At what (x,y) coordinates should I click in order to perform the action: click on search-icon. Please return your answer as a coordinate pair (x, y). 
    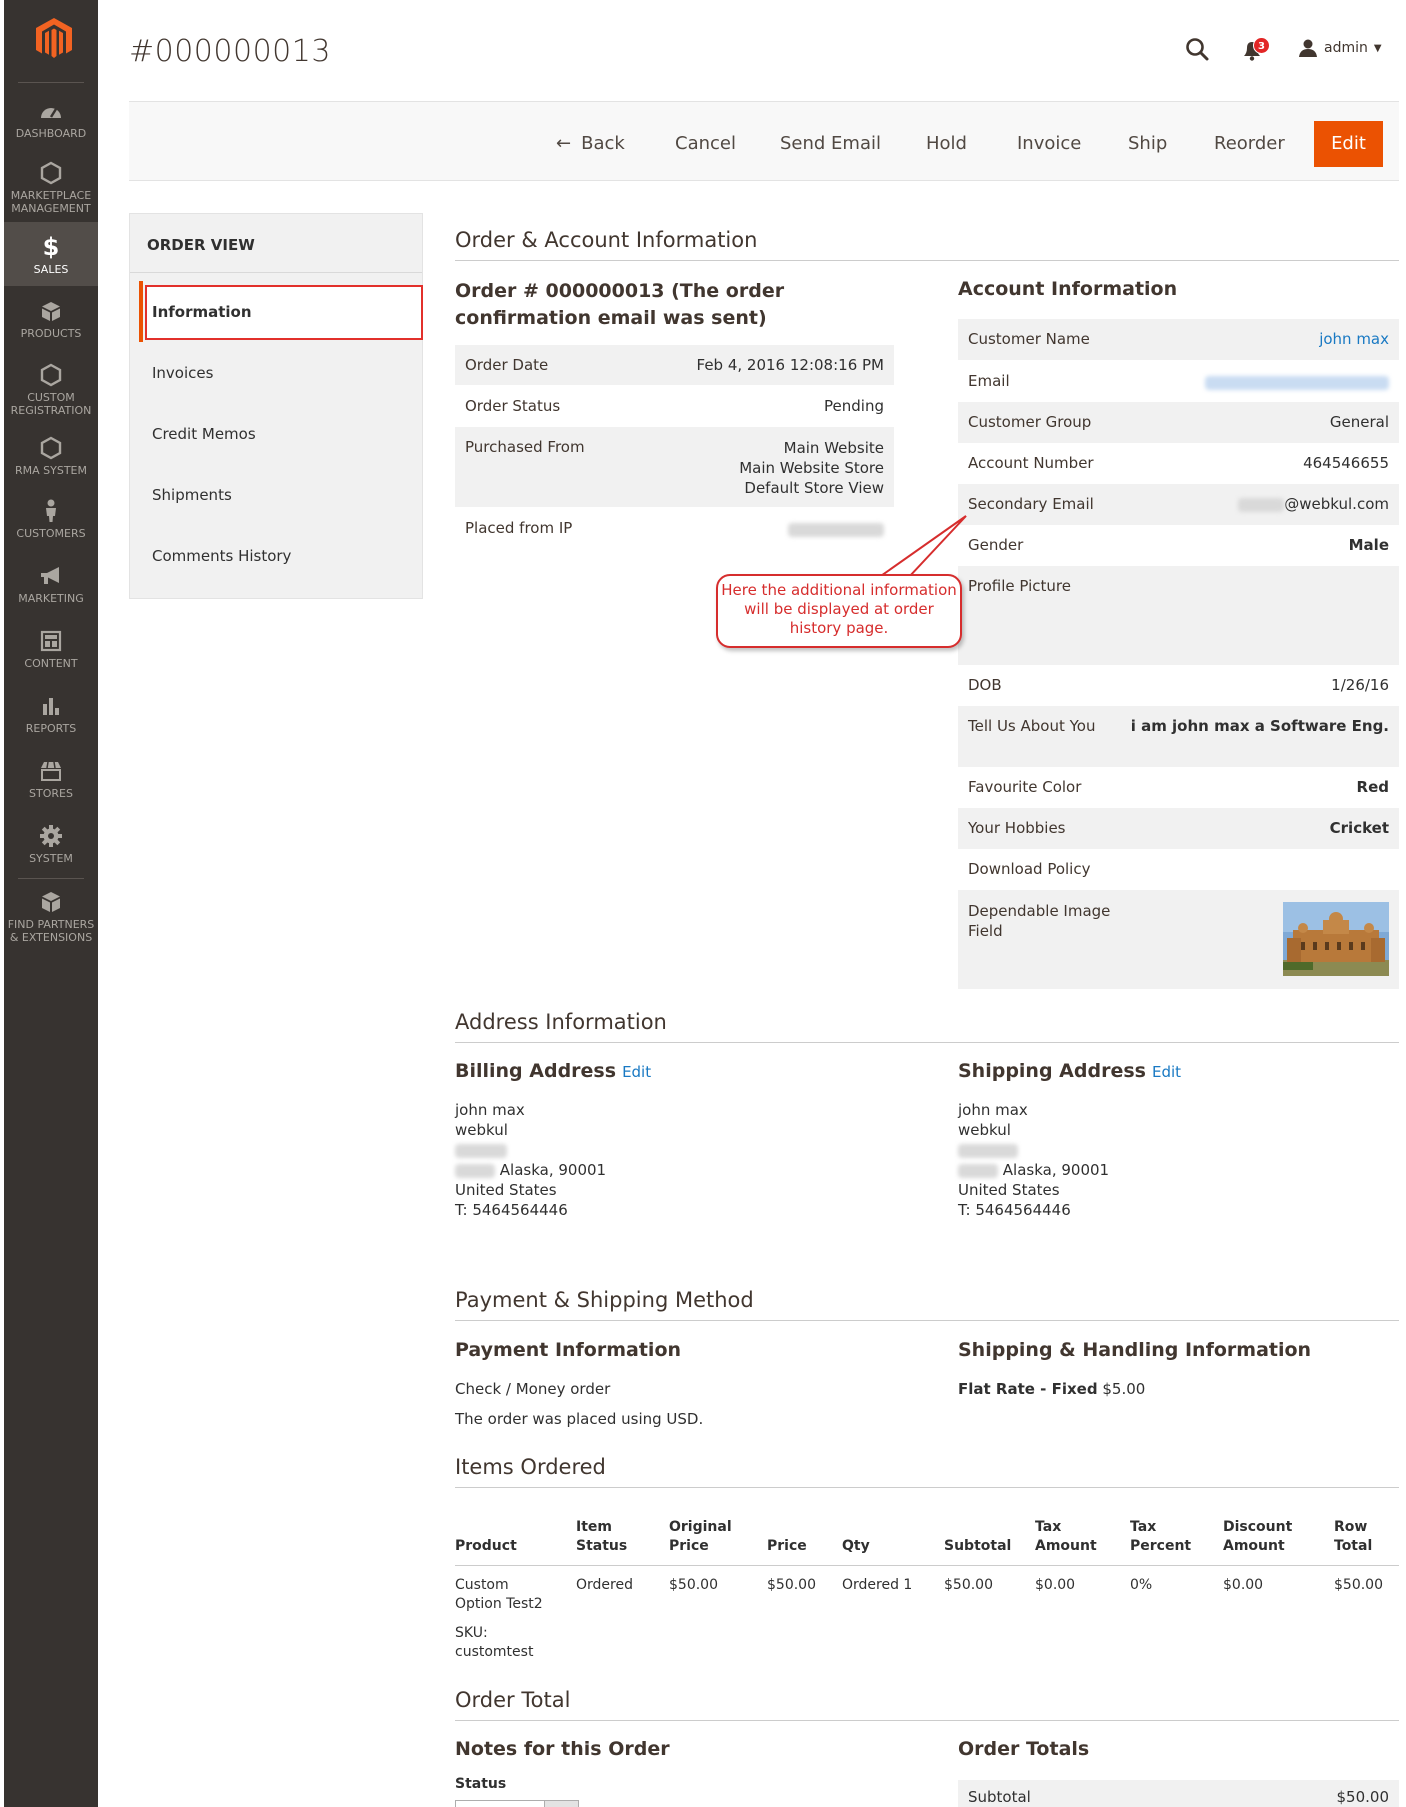
    Looking at the image, I should click on (1197, 49).